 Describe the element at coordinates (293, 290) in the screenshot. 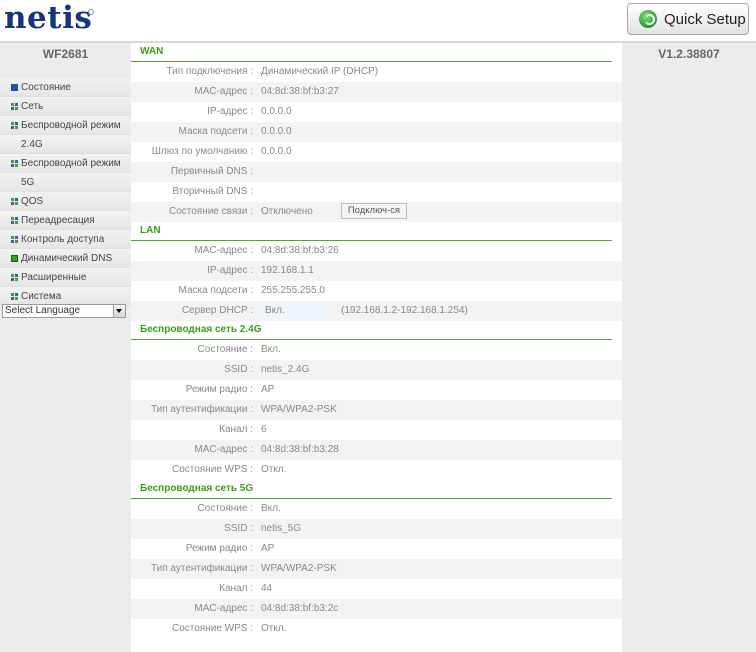

I see `info-value: 255.255.255.0` at that location.